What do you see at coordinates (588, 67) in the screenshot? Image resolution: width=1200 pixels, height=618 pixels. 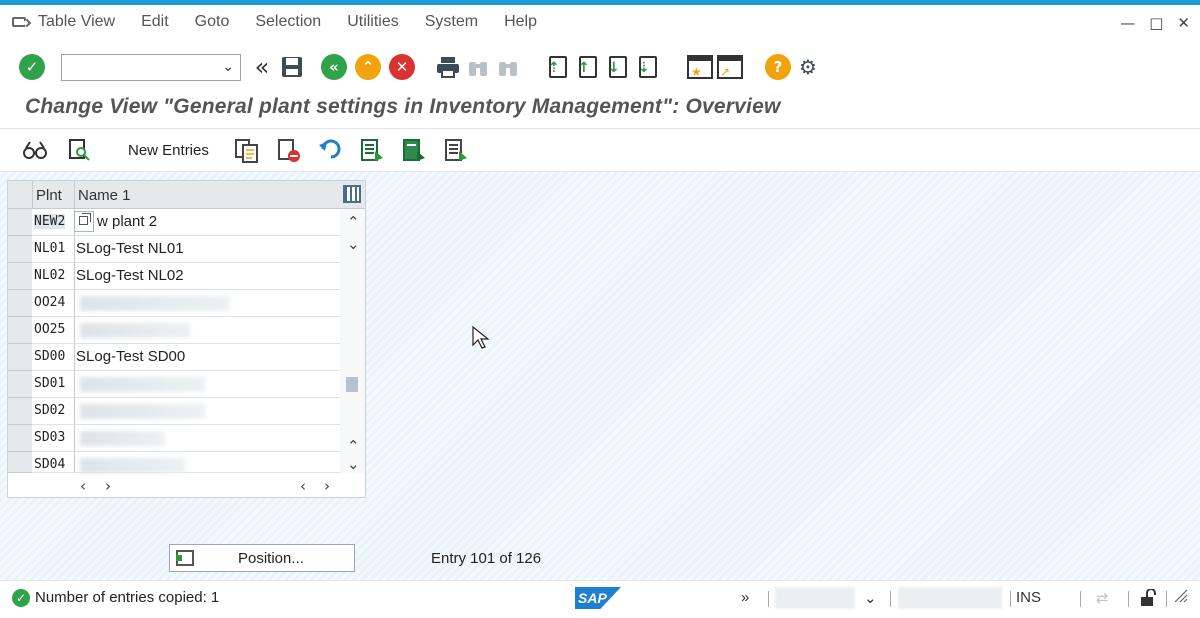 I see `previous-page-icon: ↑` at bounding box center [588, 67].